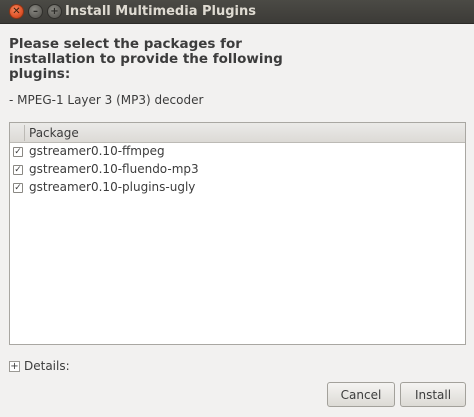 Image resolution: width=474 pixels, height=417 pixels. Describe the element at coordinates (237, 170) in the screenshot. I see `package-row: ✓ gstreamer0.10-fluendo-mp3` at that location.